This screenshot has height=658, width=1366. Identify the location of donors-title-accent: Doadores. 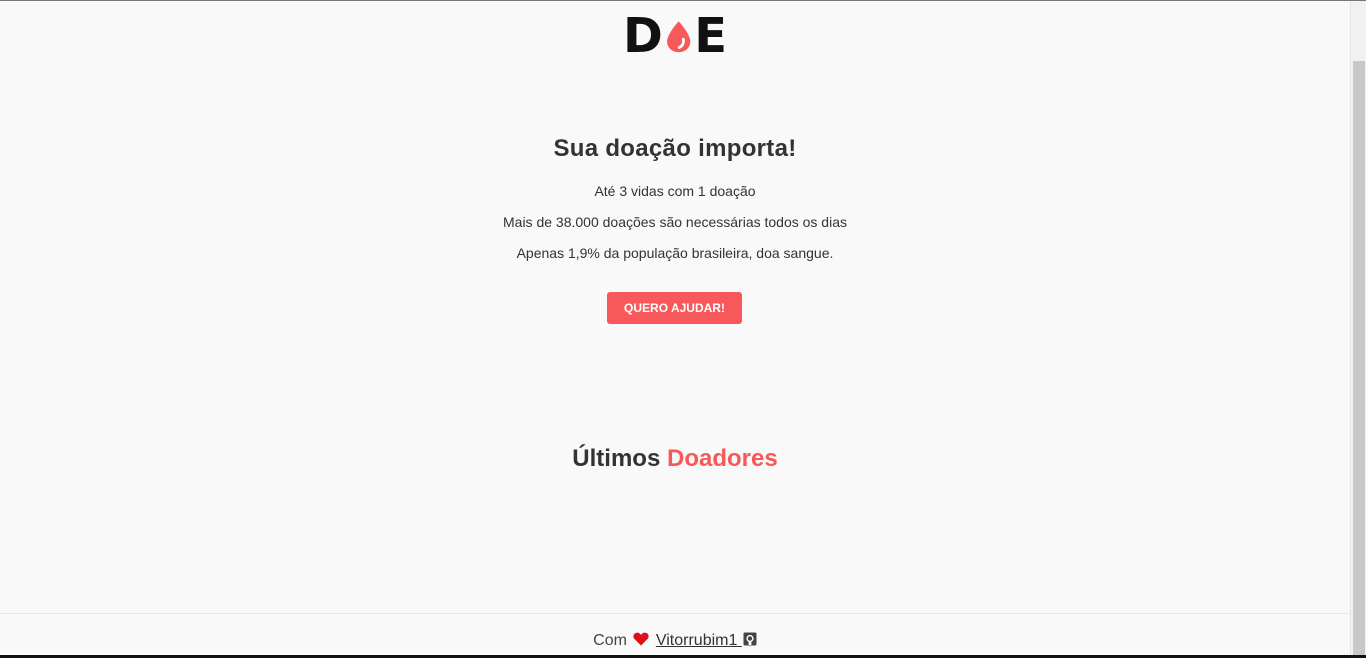
(722, 458).